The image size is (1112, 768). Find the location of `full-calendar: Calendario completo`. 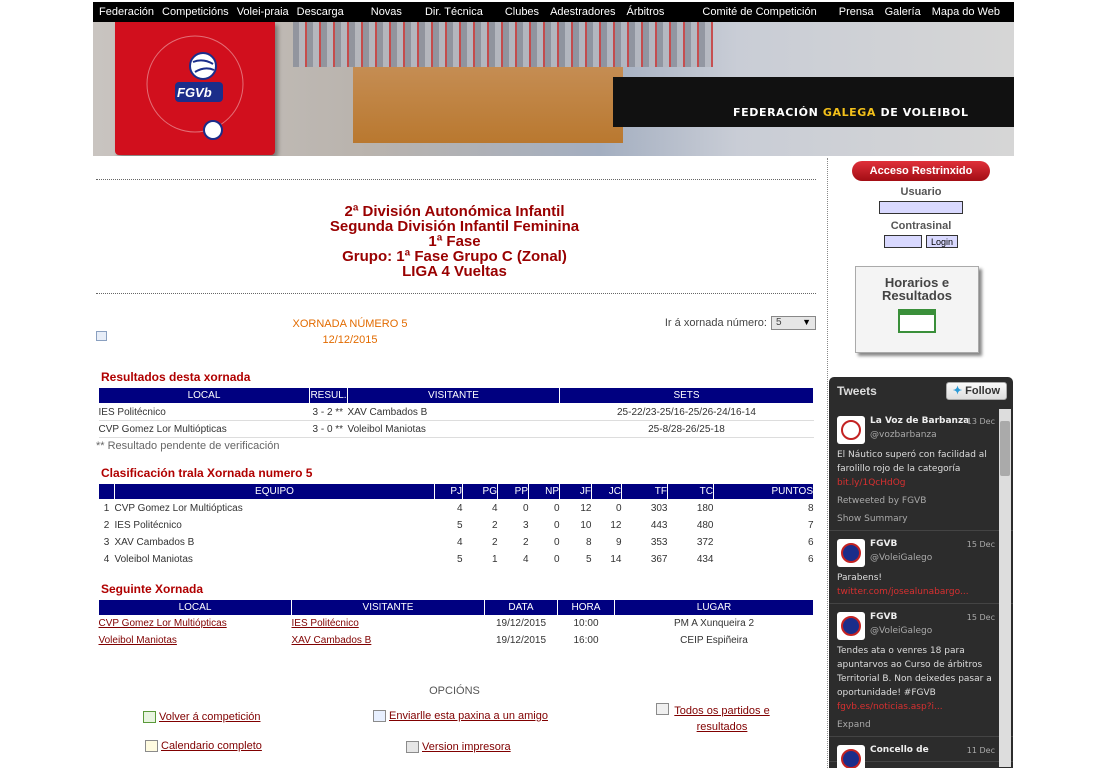

full-calendar: Calendario completo is located at coordinates (203, 746).